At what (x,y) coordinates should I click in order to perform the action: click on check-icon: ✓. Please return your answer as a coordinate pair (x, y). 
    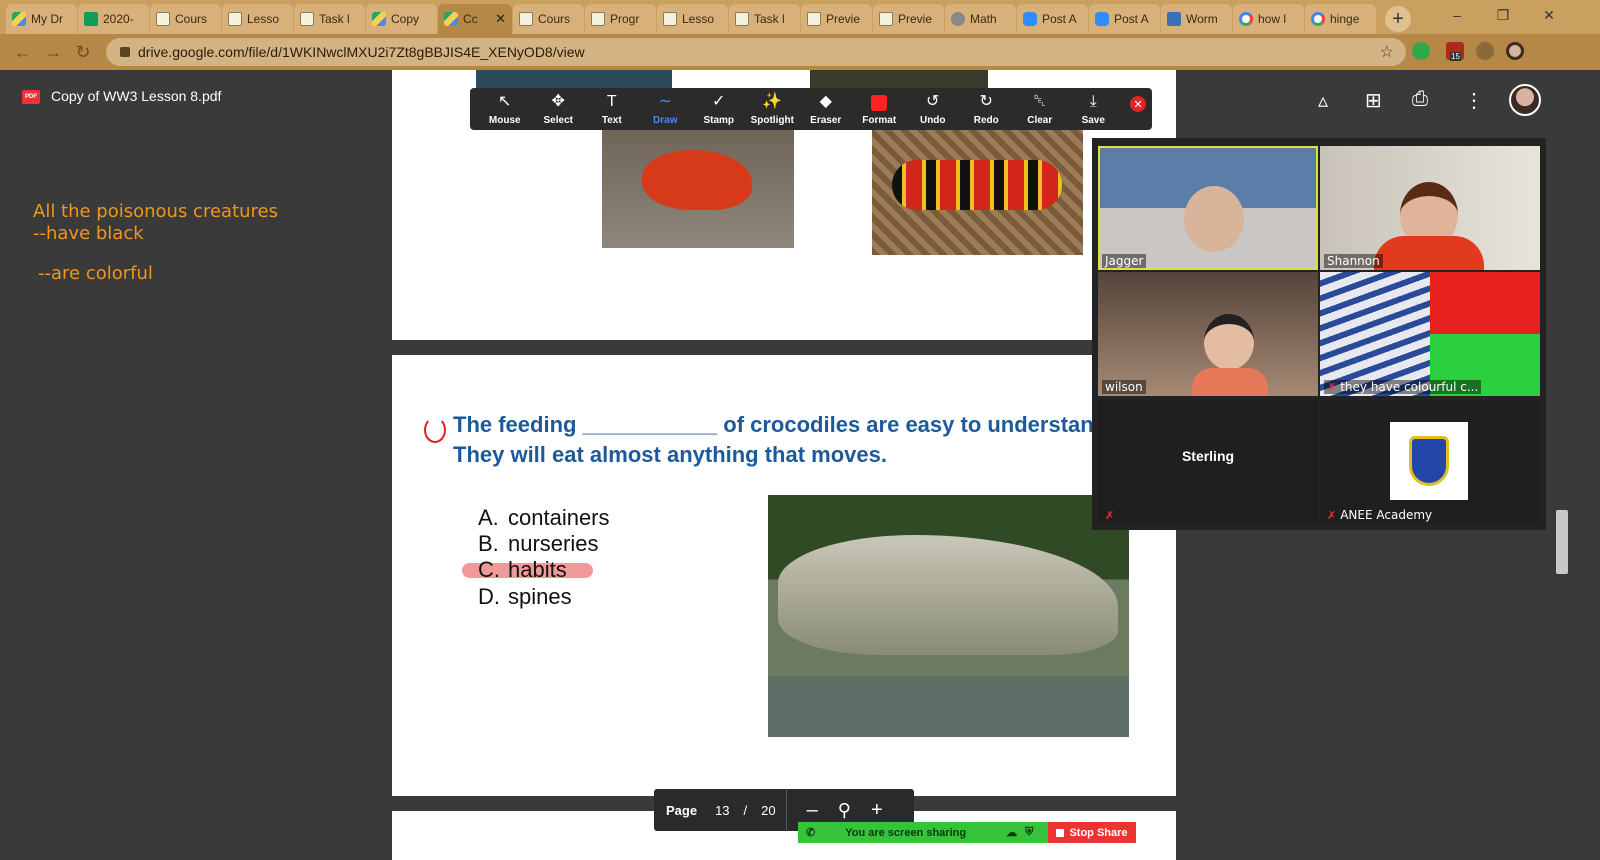
    Looking at the image, I should click on (719, 101).